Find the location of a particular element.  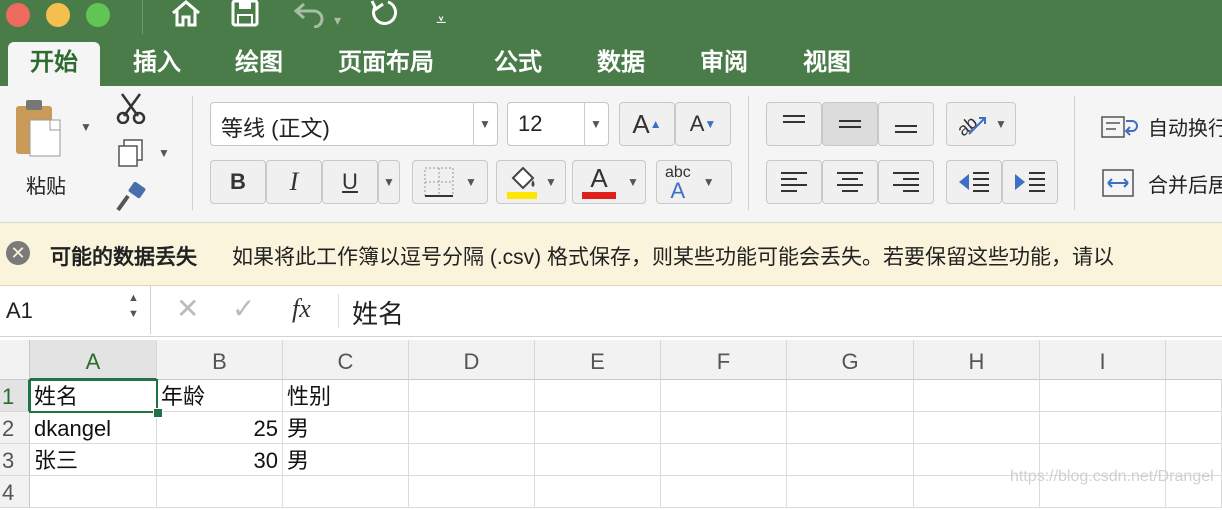

borders-button: ▼ is located at coordinates (450, 182).